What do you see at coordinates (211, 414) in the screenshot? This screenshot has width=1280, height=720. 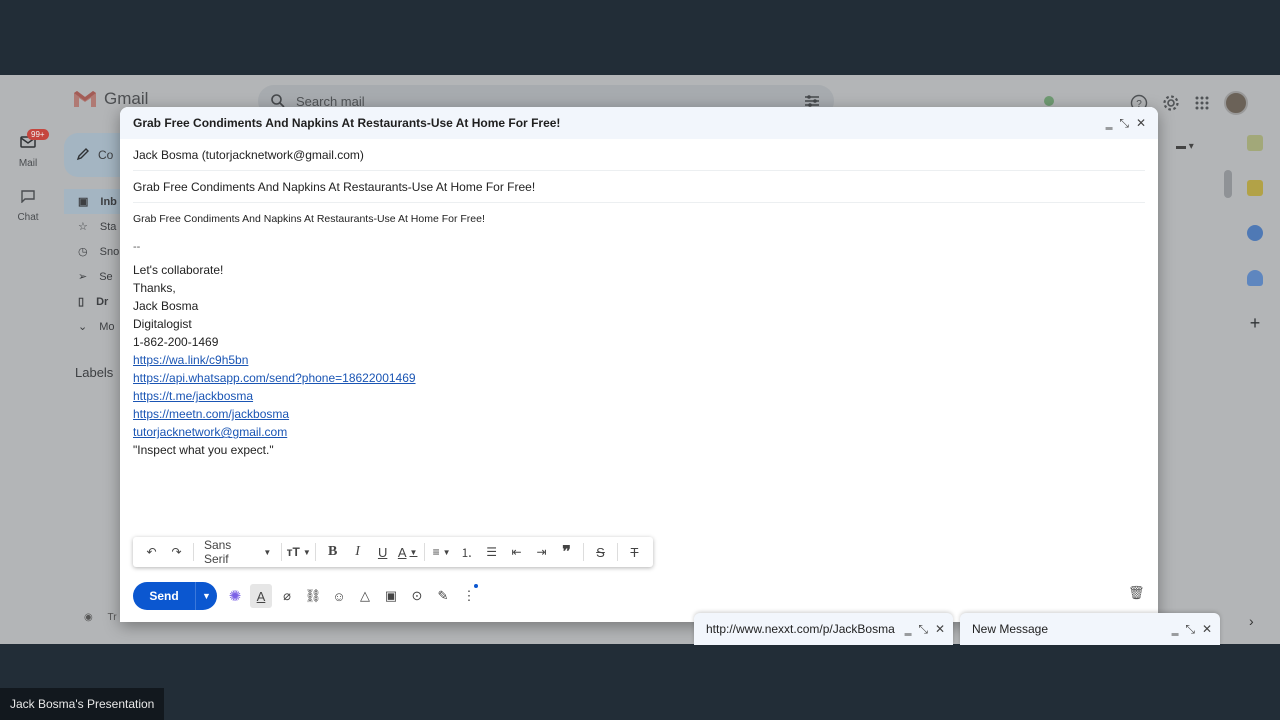 I see `signature-link: https://meetn.com/jackbosma` at bounding box center [211, 414].